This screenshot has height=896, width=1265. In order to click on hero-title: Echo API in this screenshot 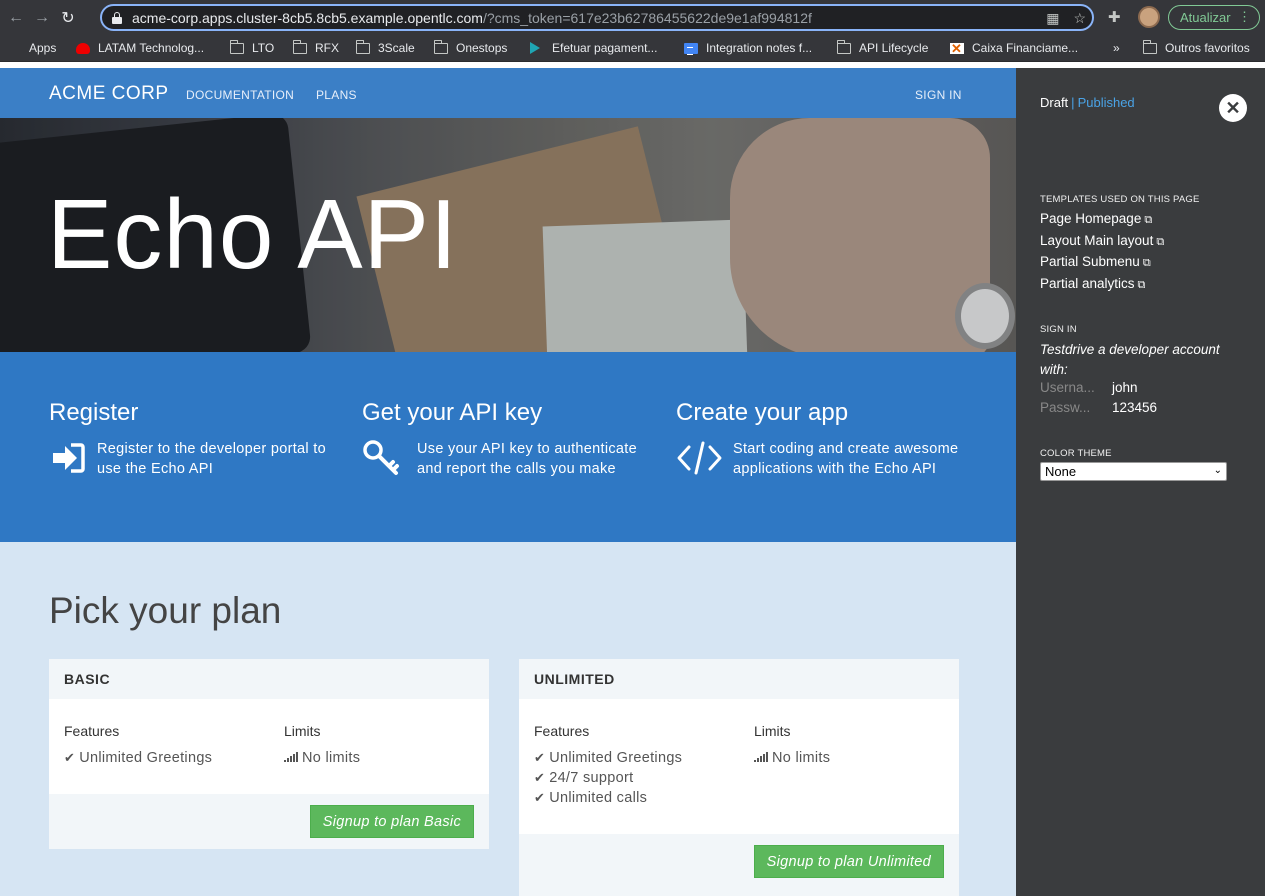, I will do `click(253, 234)`.